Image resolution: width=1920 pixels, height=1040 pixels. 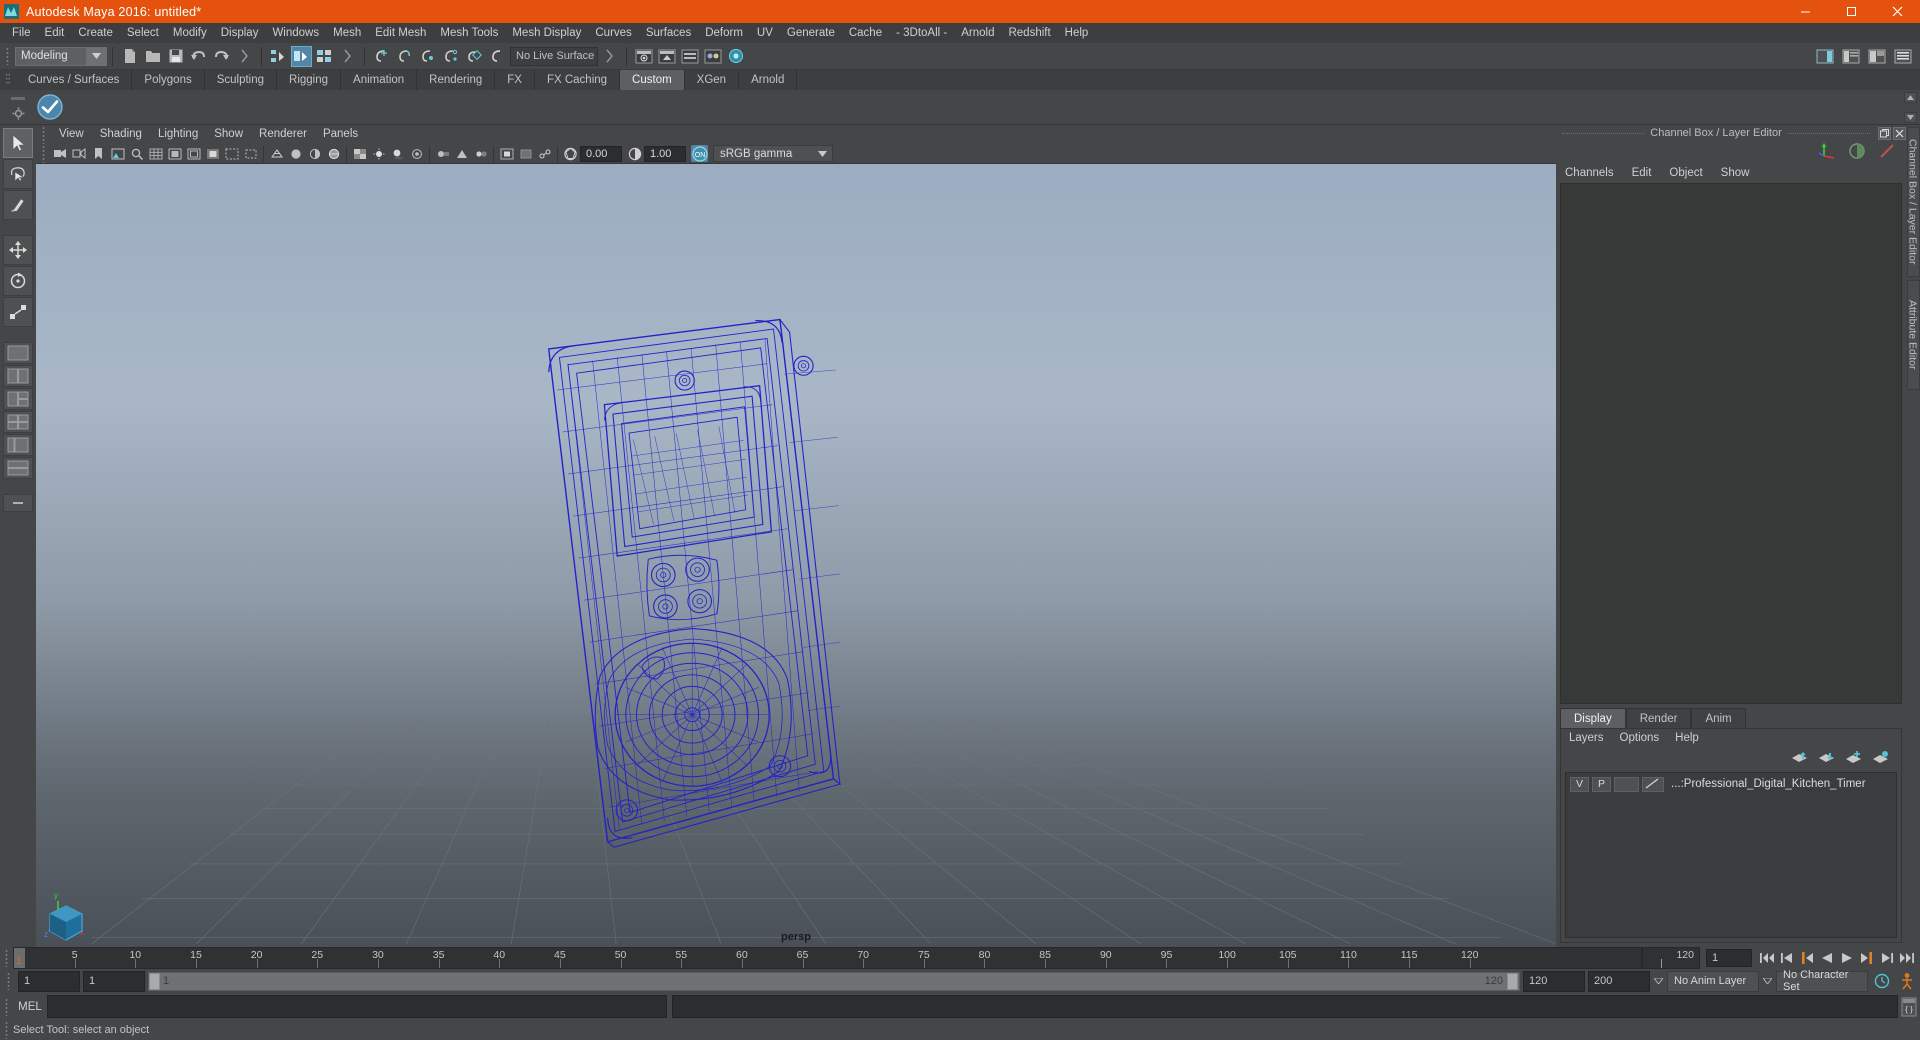 I want to click on layer-visibility-toggle: V, so click(x=1579, y=784).